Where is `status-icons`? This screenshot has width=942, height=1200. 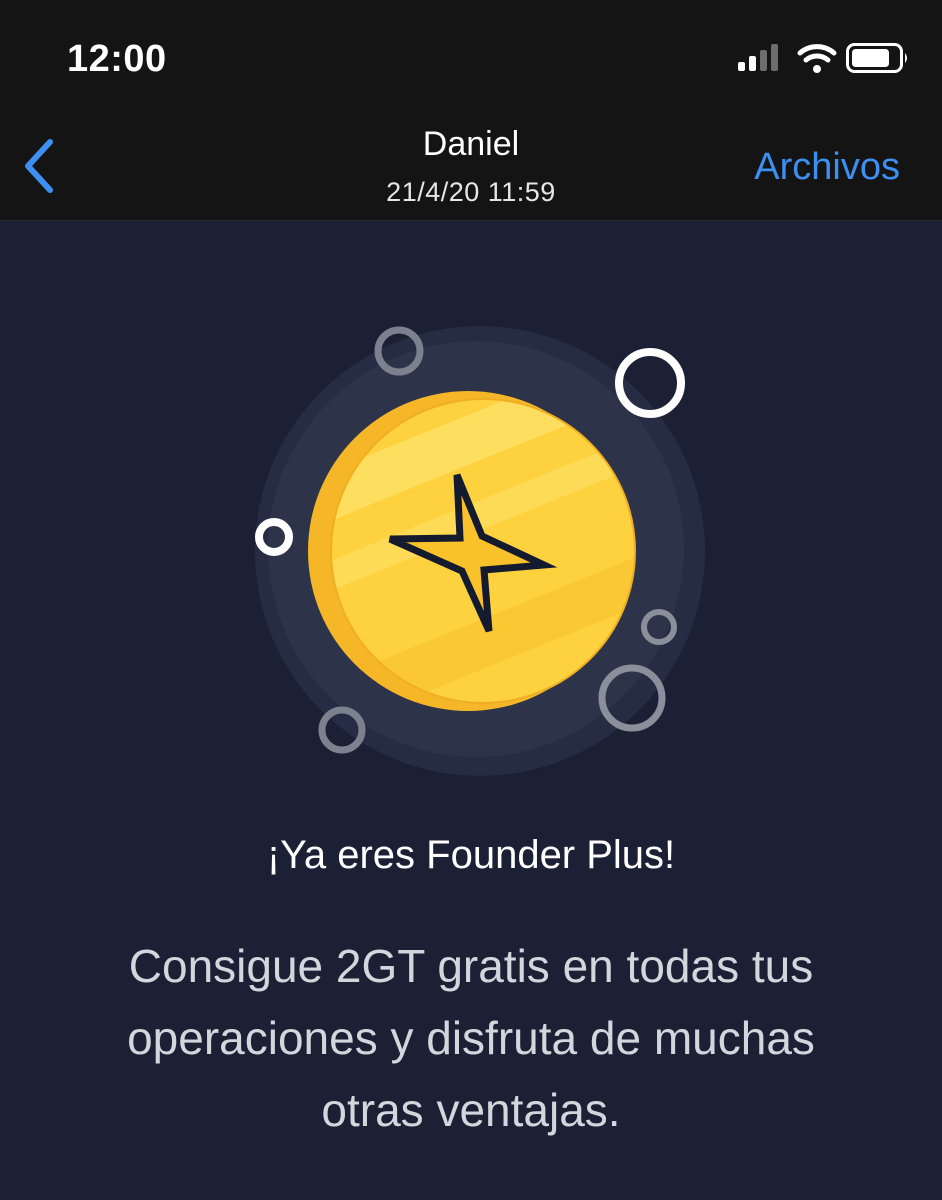 status-icons is located at coordinates (823, 60).